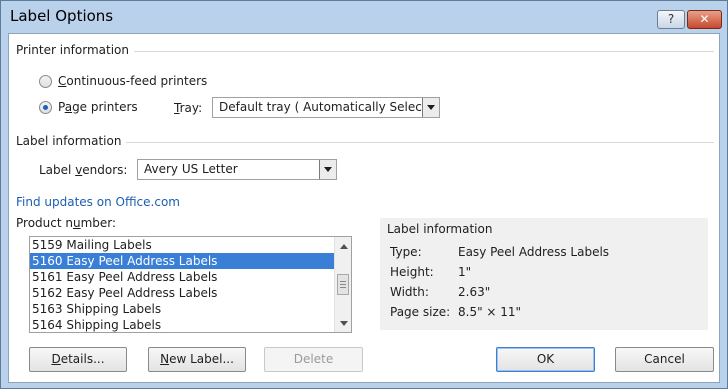 This screenshot has height=389, width=728. I want to click on height-value: 1", so click(465, 272).